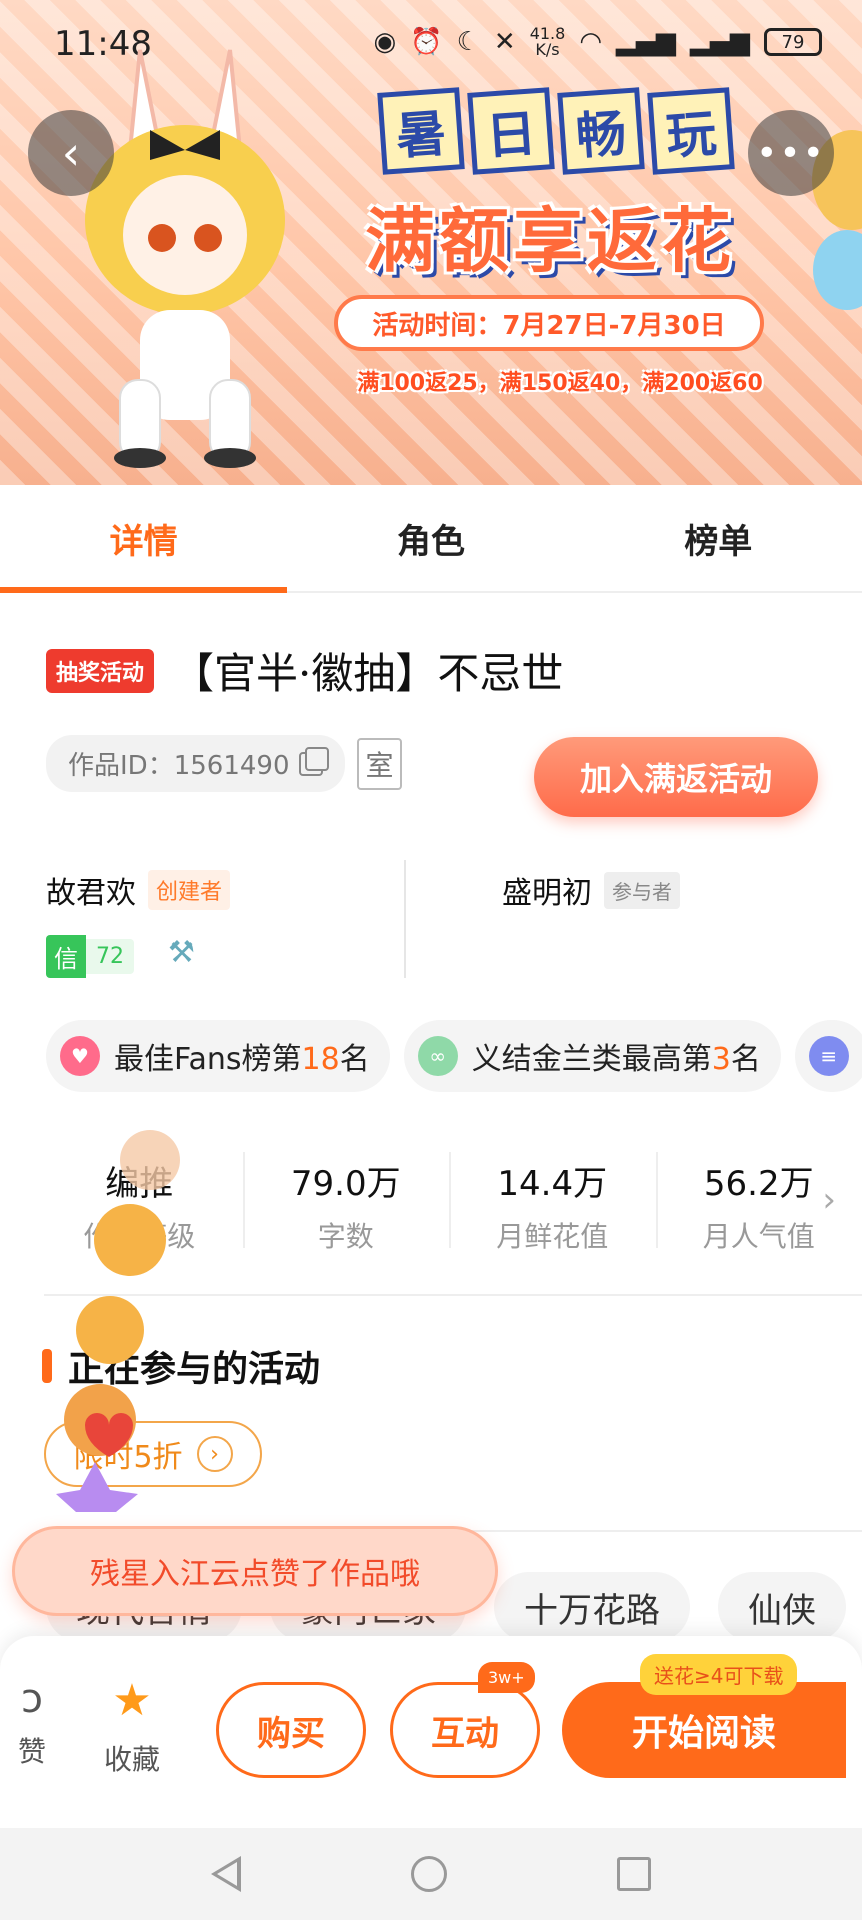 This screenshot has width=862, height=1920. Describe the element at coordinates (646, 42) in the screenshot. I see `signal-icon: ▂▄▆` at that location.